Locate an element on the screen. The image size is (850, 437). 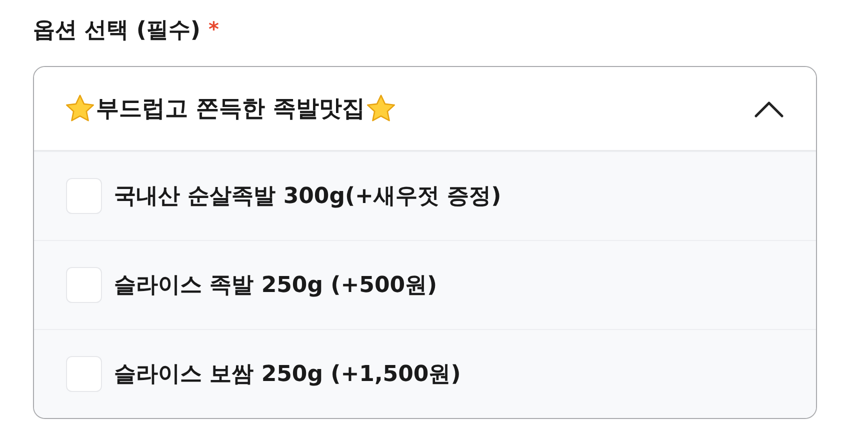
field-label: 옵션 선택 (필수) is located at coordinates (116, 31).